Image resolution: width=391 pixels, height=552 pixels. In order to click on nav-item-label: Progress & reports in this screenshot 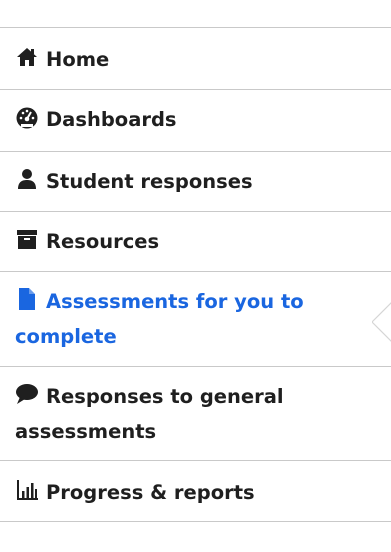, I will do `click(150, 492)`.